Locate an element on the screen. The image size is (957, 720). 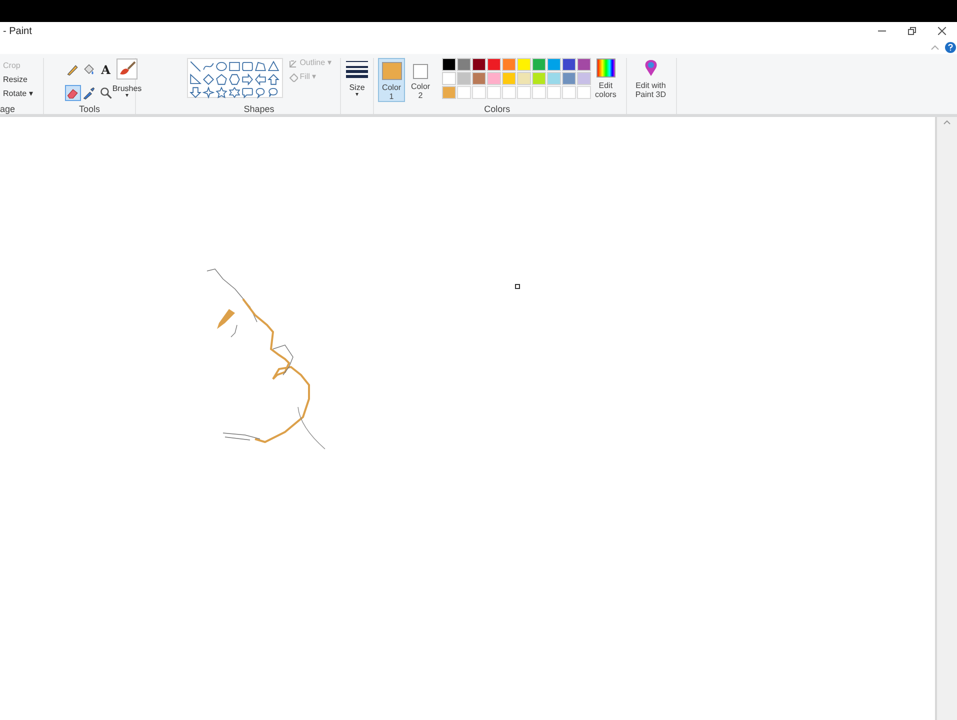
eraser-tool is located at coordinates (72, 93).